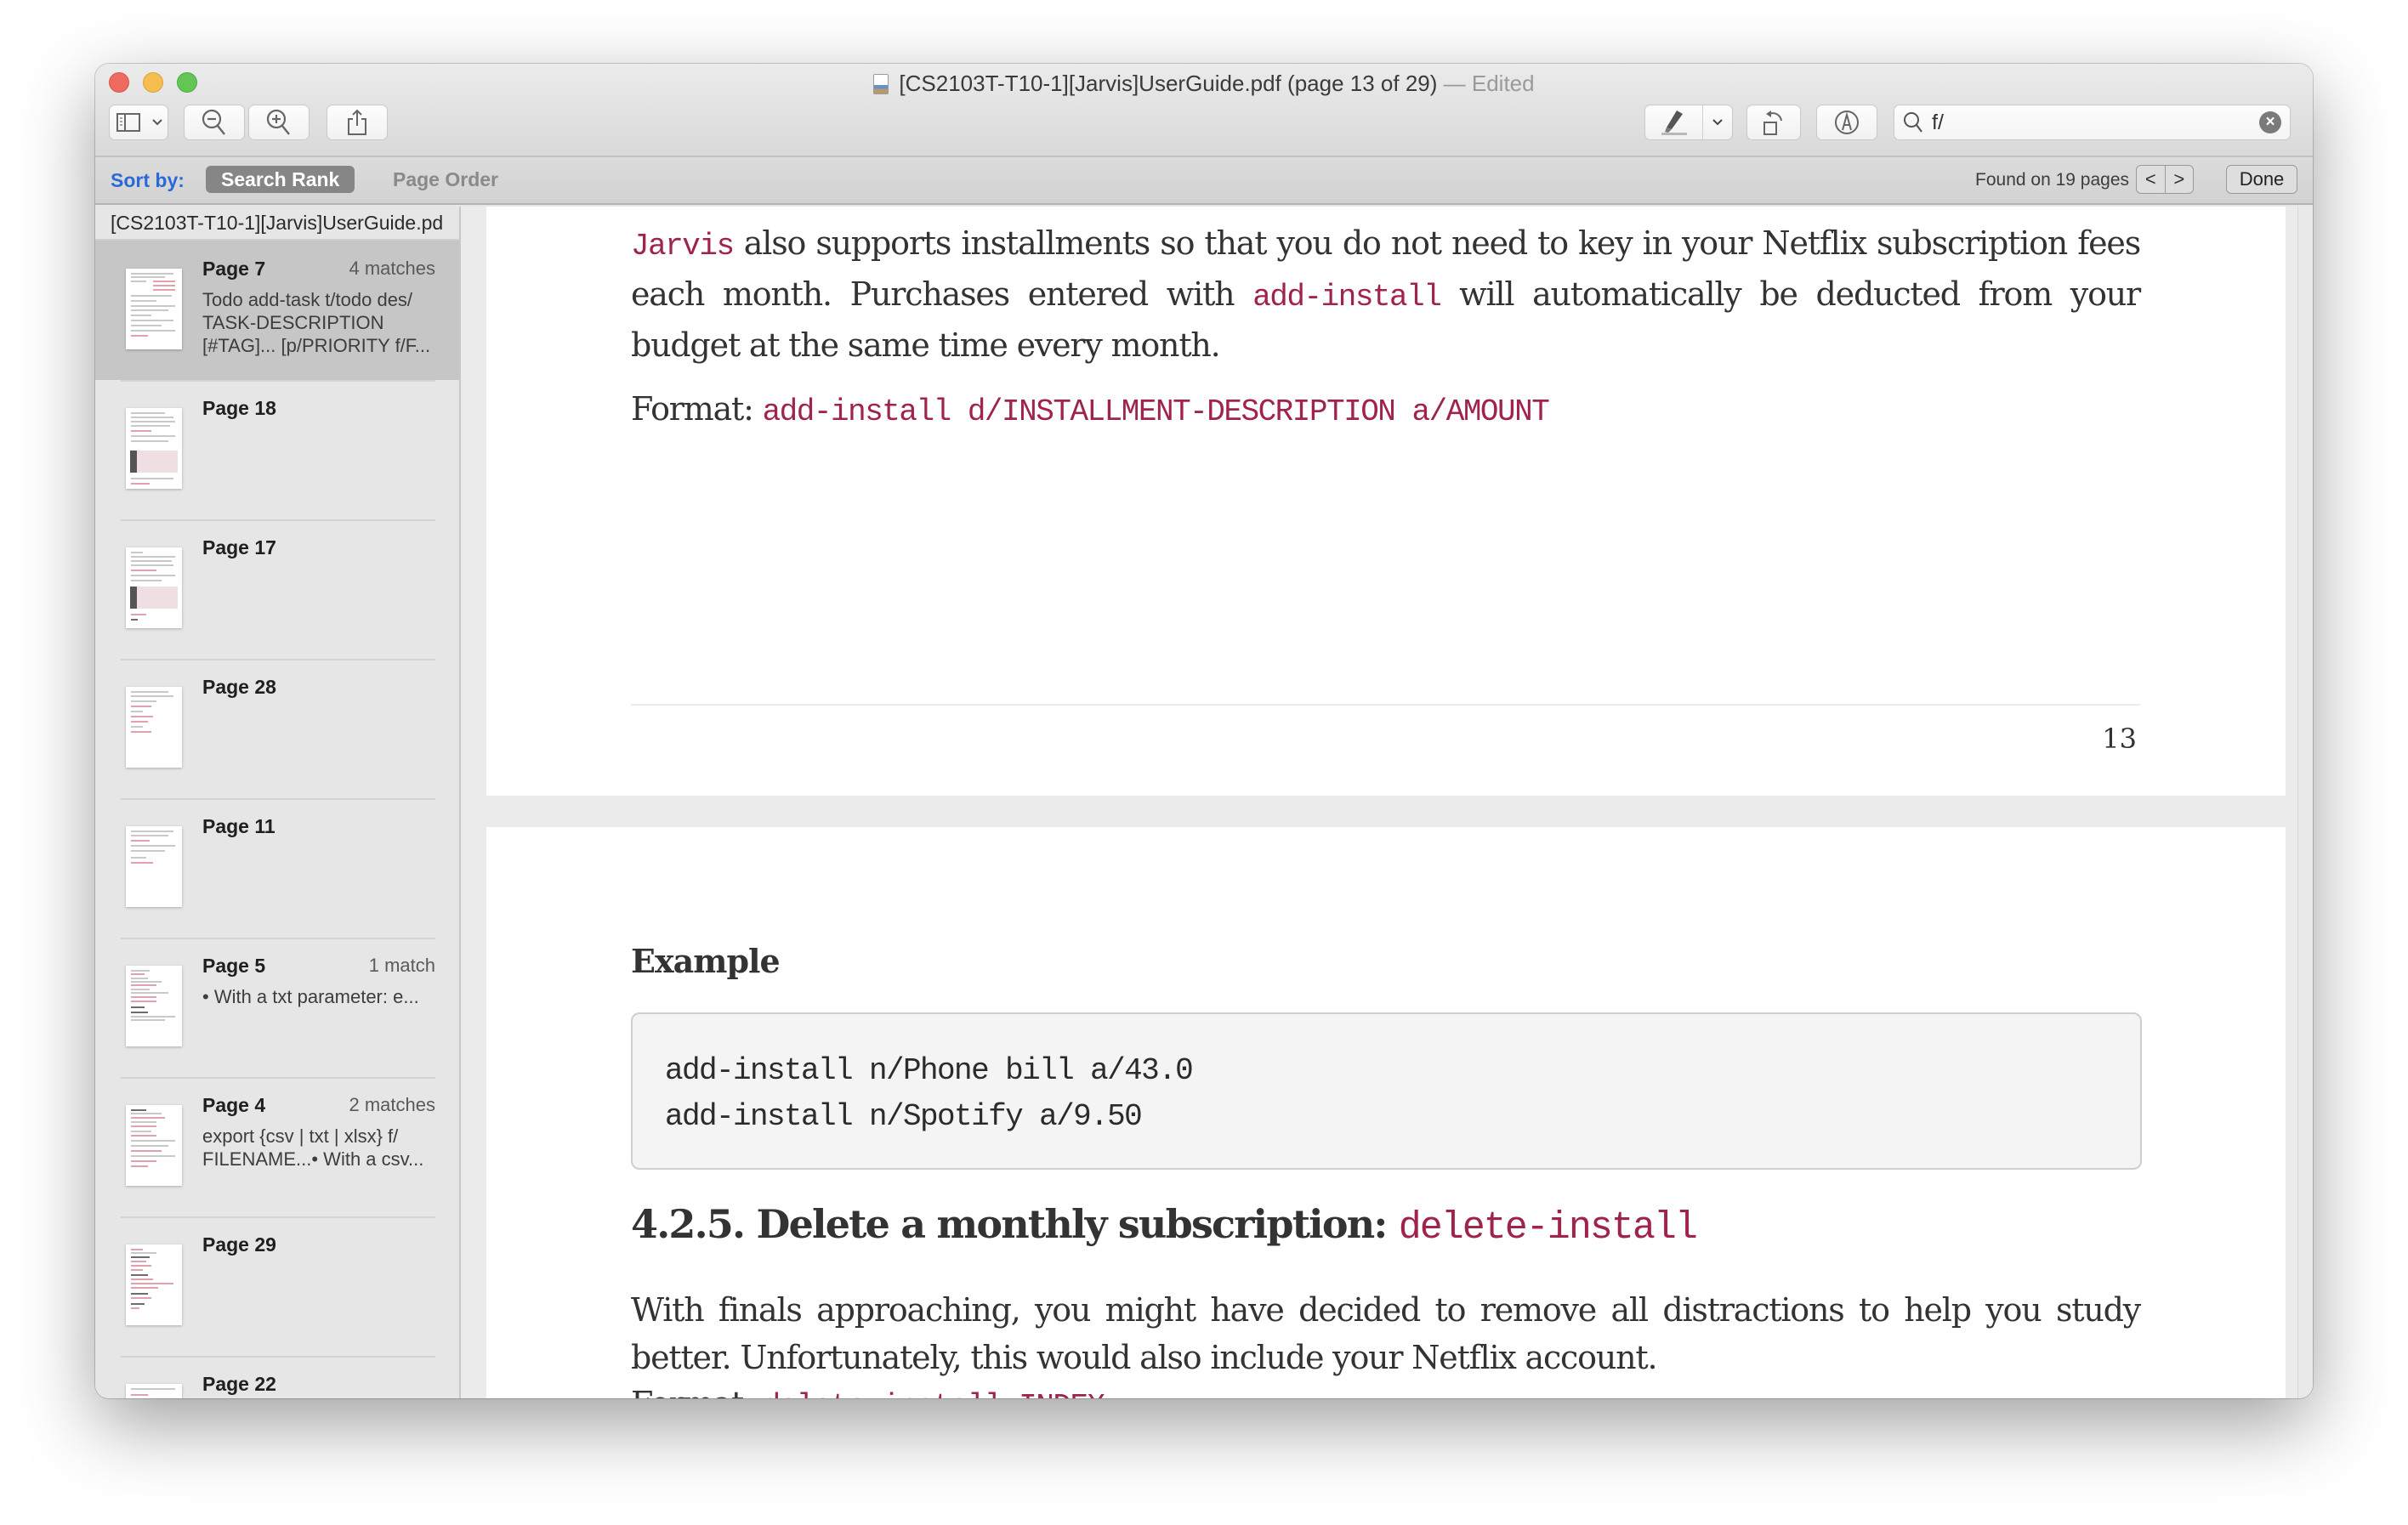 The height and width of the screenshot is (1525, 2408). I want to click on done-button: Done, so click(2261, 179).